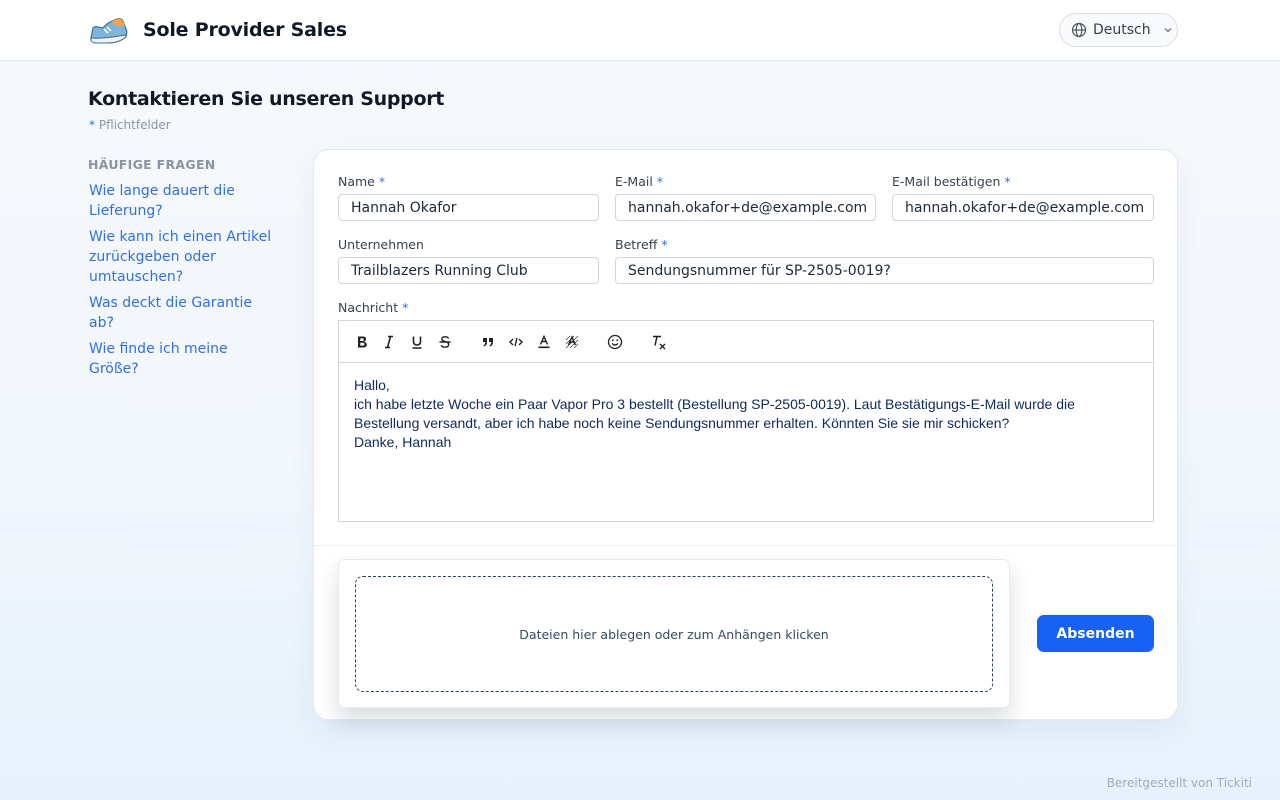  I want to click on chevron-down-icon, so click(1168, 30).